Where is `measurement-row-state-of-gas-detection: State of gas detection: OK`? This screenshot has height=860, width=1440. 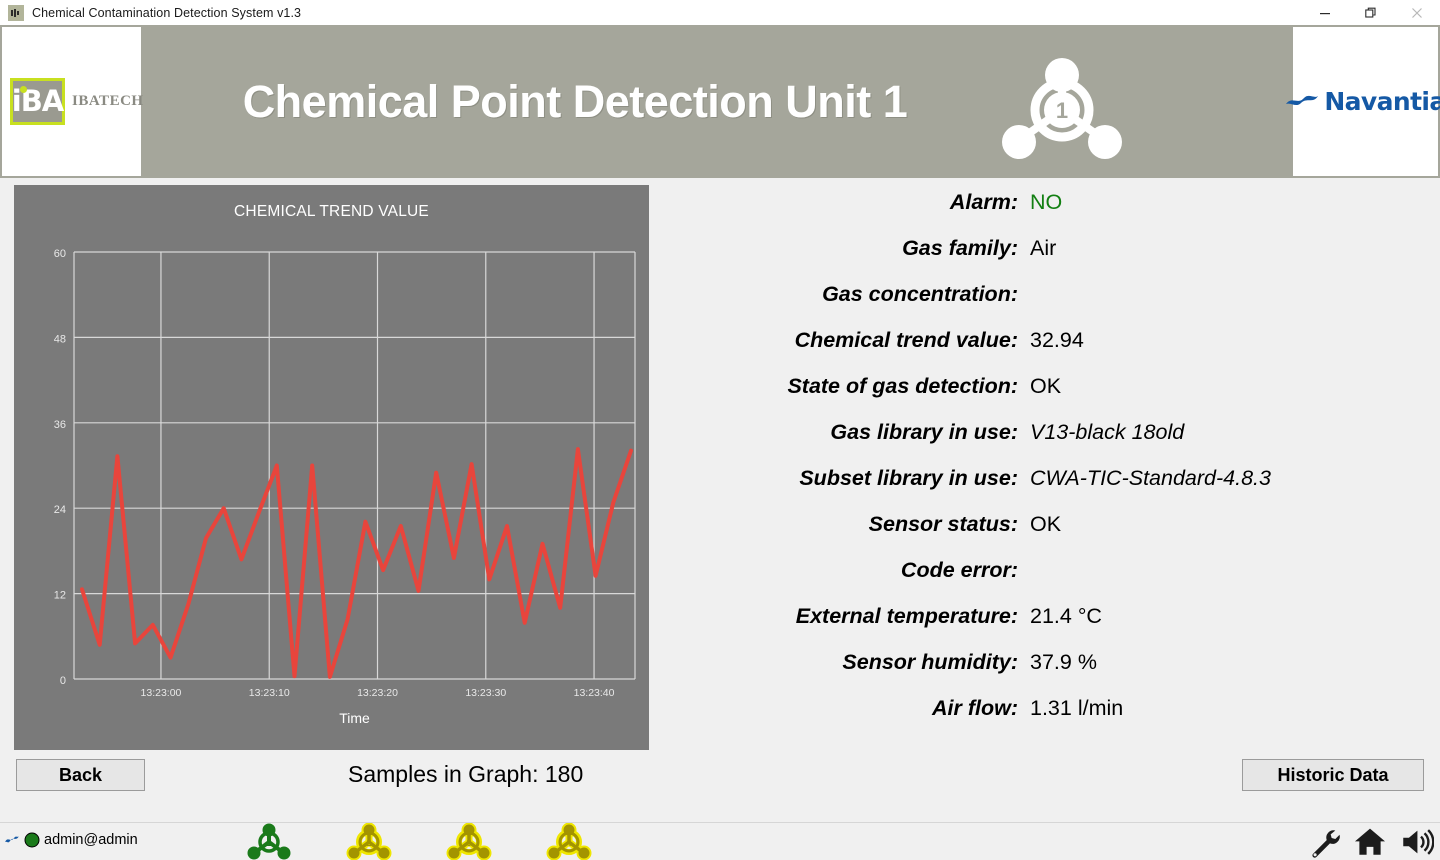
measurement-row-state-of-gas-detection: State of gas detection: OK is located at coordinates (1045, 397).